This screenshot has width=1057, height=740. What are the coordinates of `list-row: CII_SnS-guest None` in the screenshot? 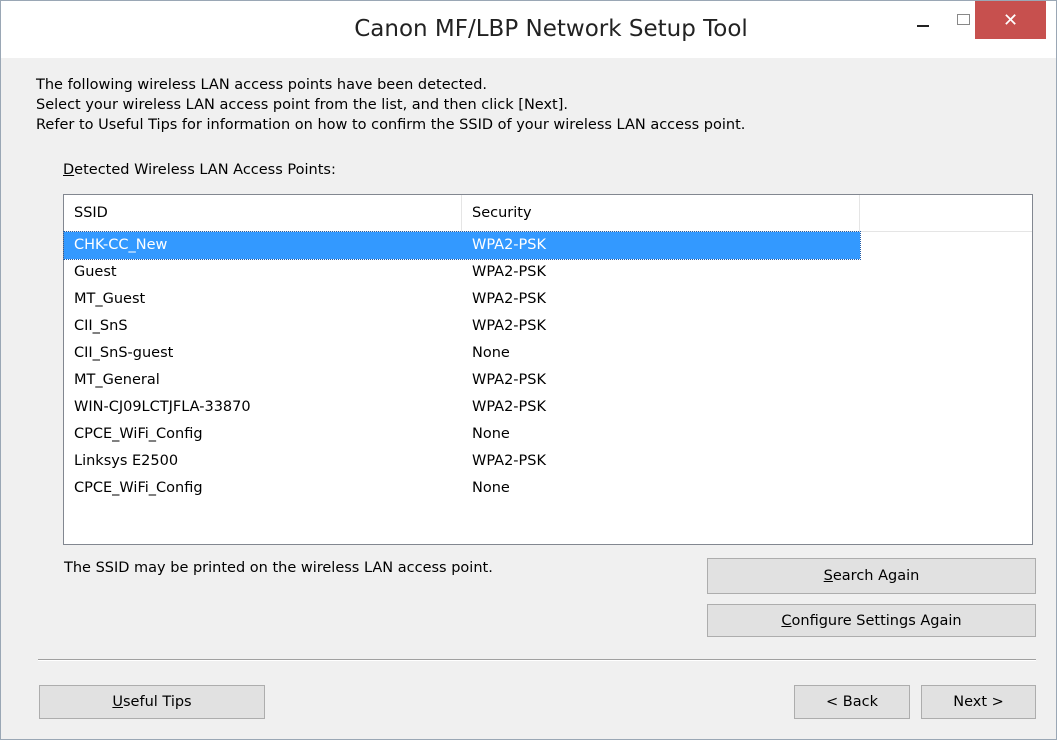 It's located at (462, 353).